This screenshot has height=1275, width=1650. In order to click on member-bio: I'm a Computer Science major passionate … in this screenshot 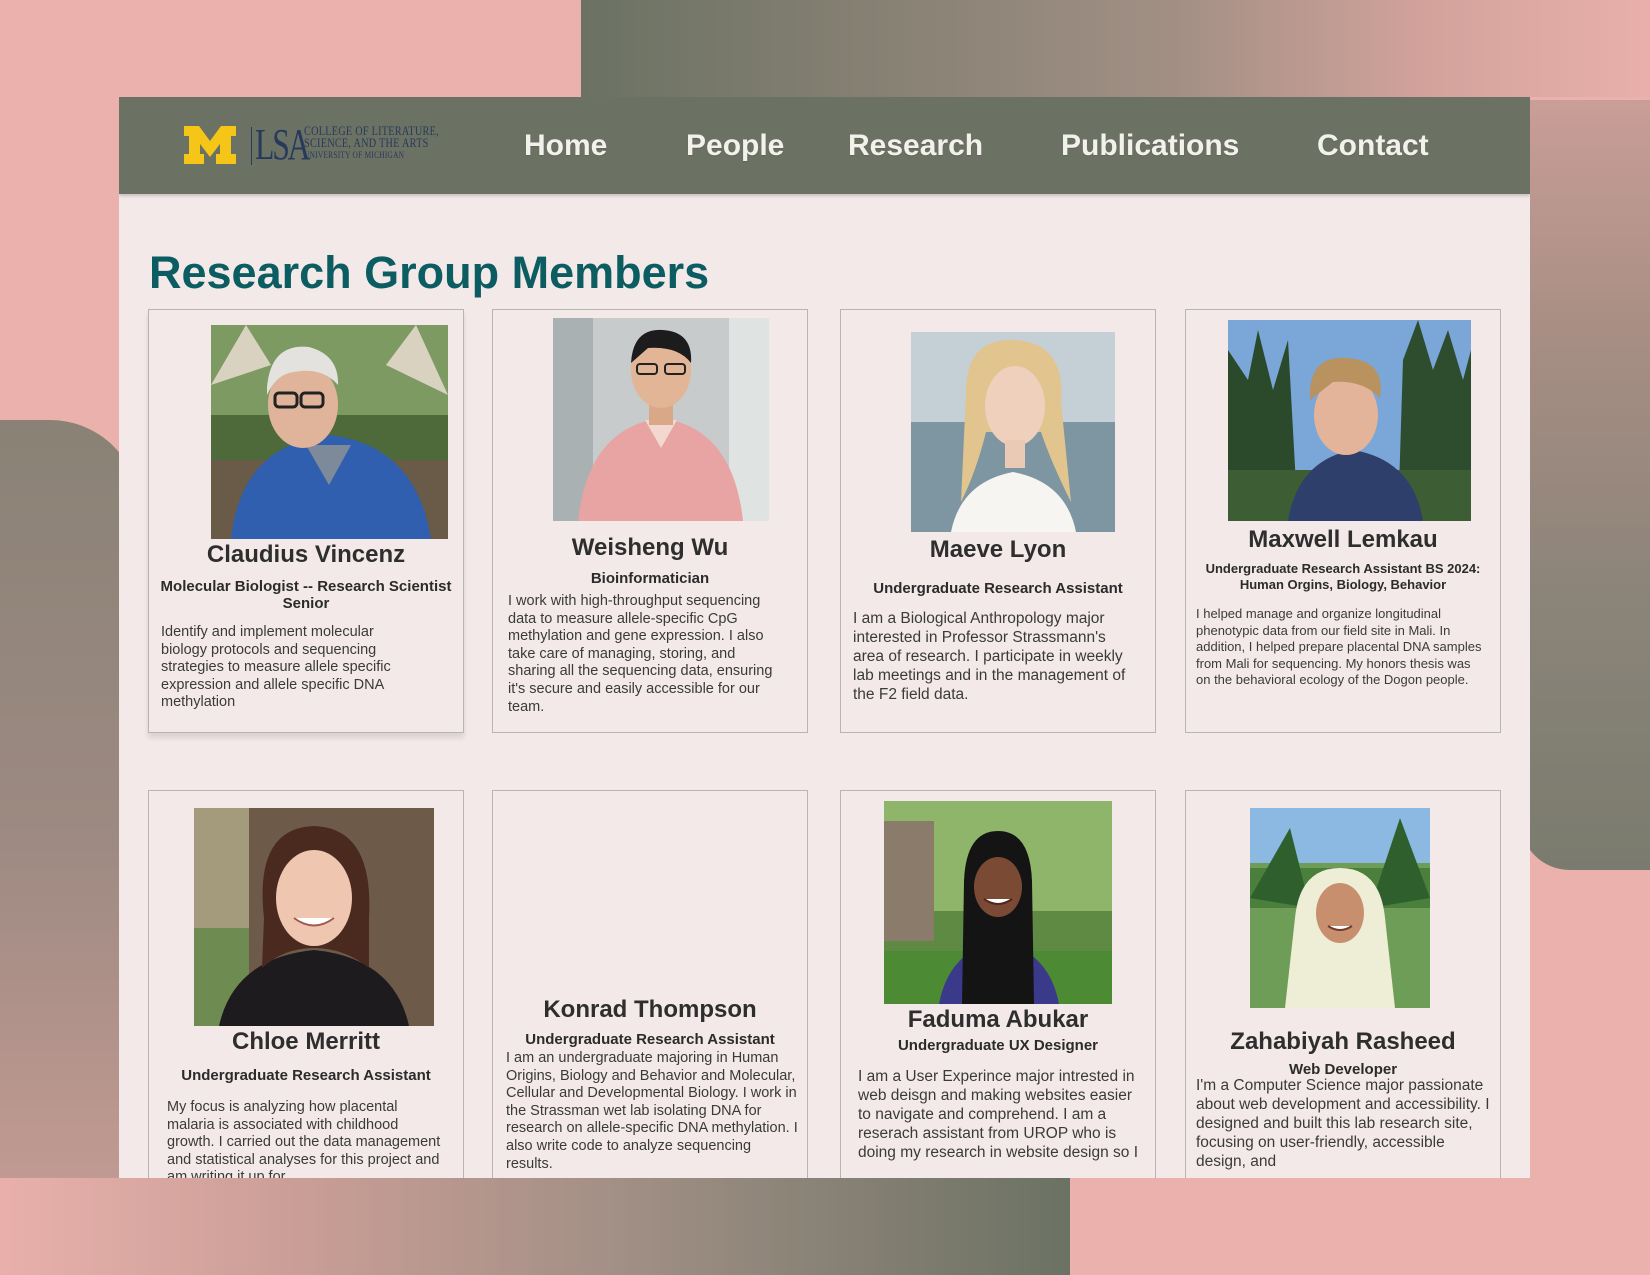, I will do `click(1343, 1123)`.